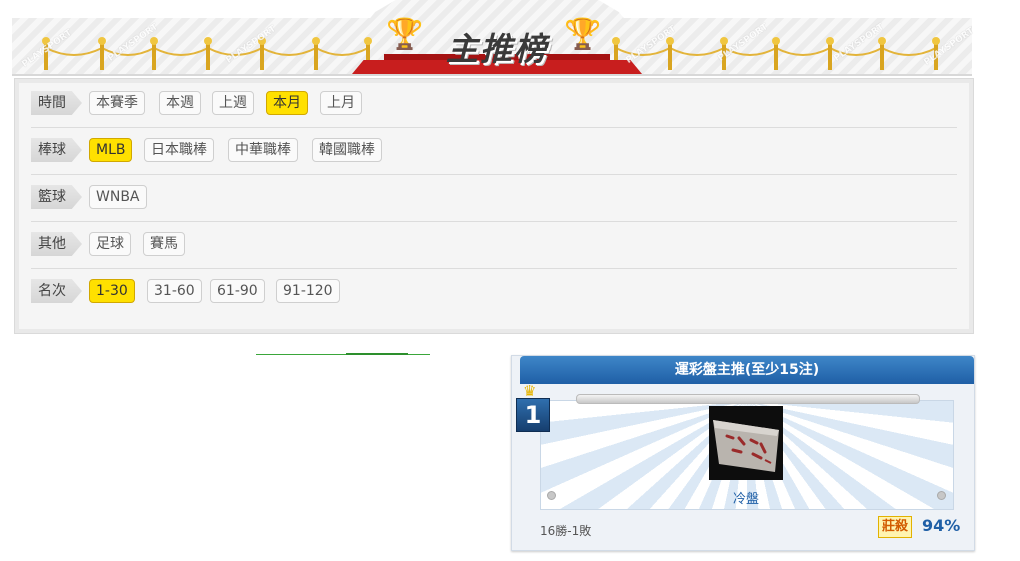 The height and width of the screenshot is (561, 1020). What do you see at coordinates (174, 291) in the screenshot?
I see `filter-option: 31-60` at bounding box center [174, 291].